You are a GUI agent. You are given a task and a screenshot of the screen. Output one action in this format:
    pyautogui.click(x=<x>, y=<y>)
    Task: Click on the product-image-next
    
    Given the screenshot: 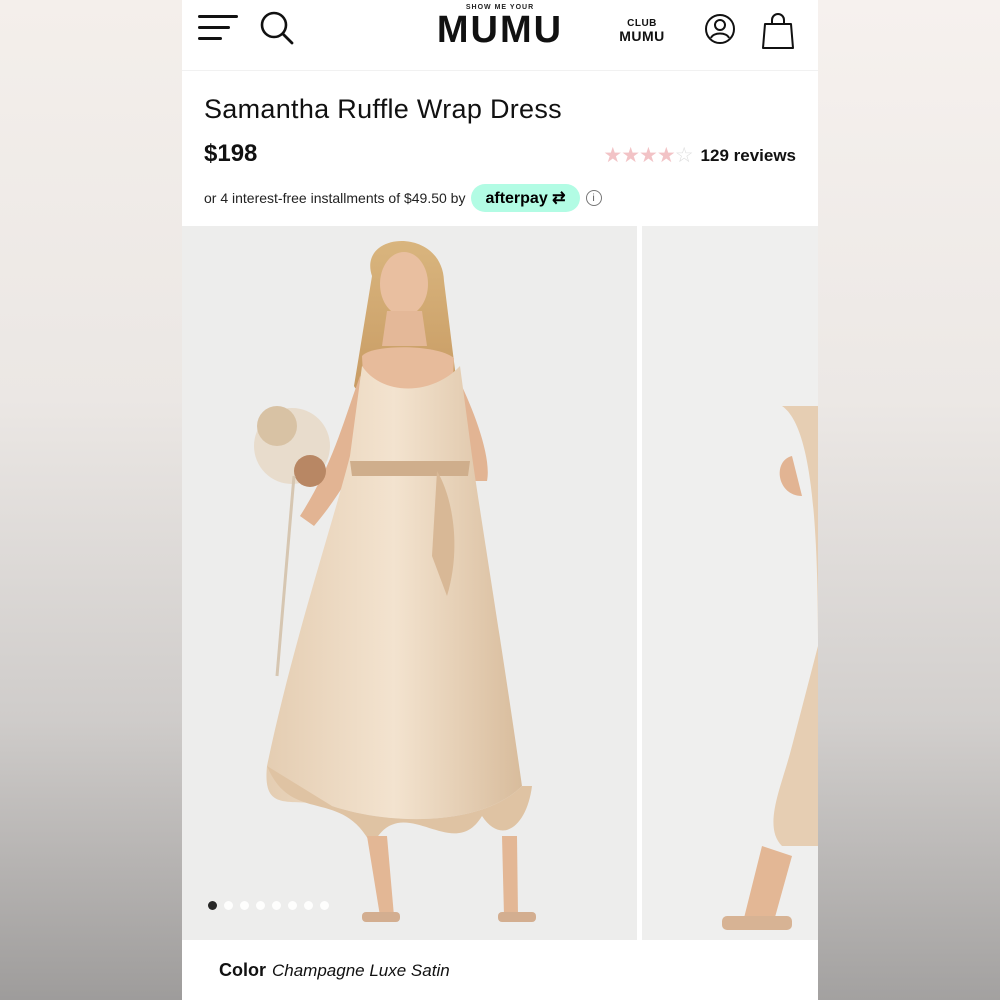 What is the action you would take?
    pyautogui.click(x=730, y=583)
    